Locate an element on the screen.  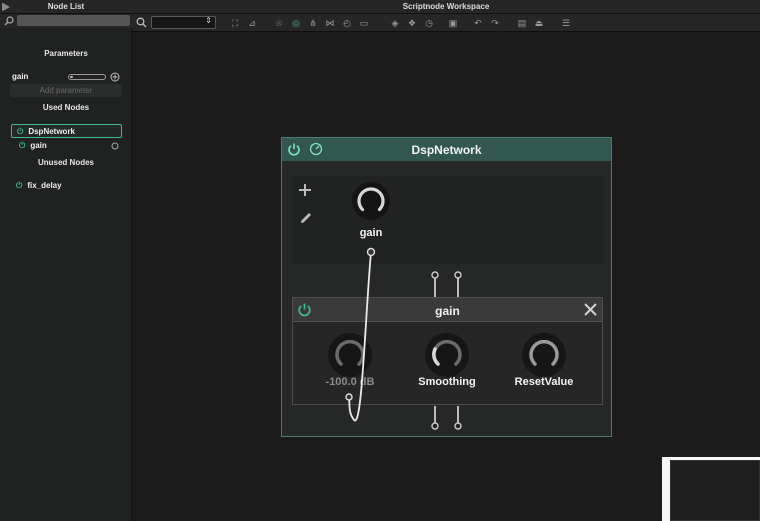
parameter-row: gain is located at coordinates (68, 78).